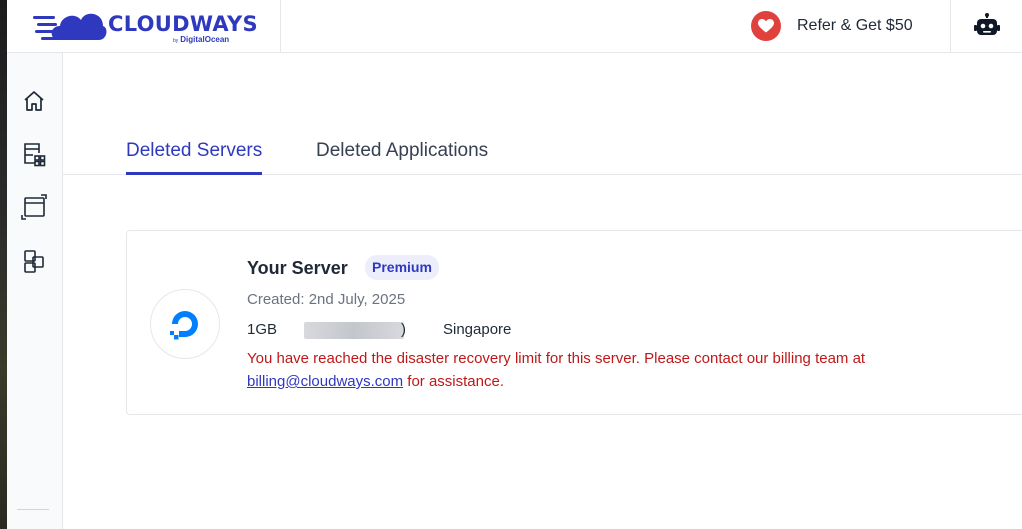 Image resolution: width=1022 pixels, height=529 pixels. I want to click on provider-logo, so click(185, 324).